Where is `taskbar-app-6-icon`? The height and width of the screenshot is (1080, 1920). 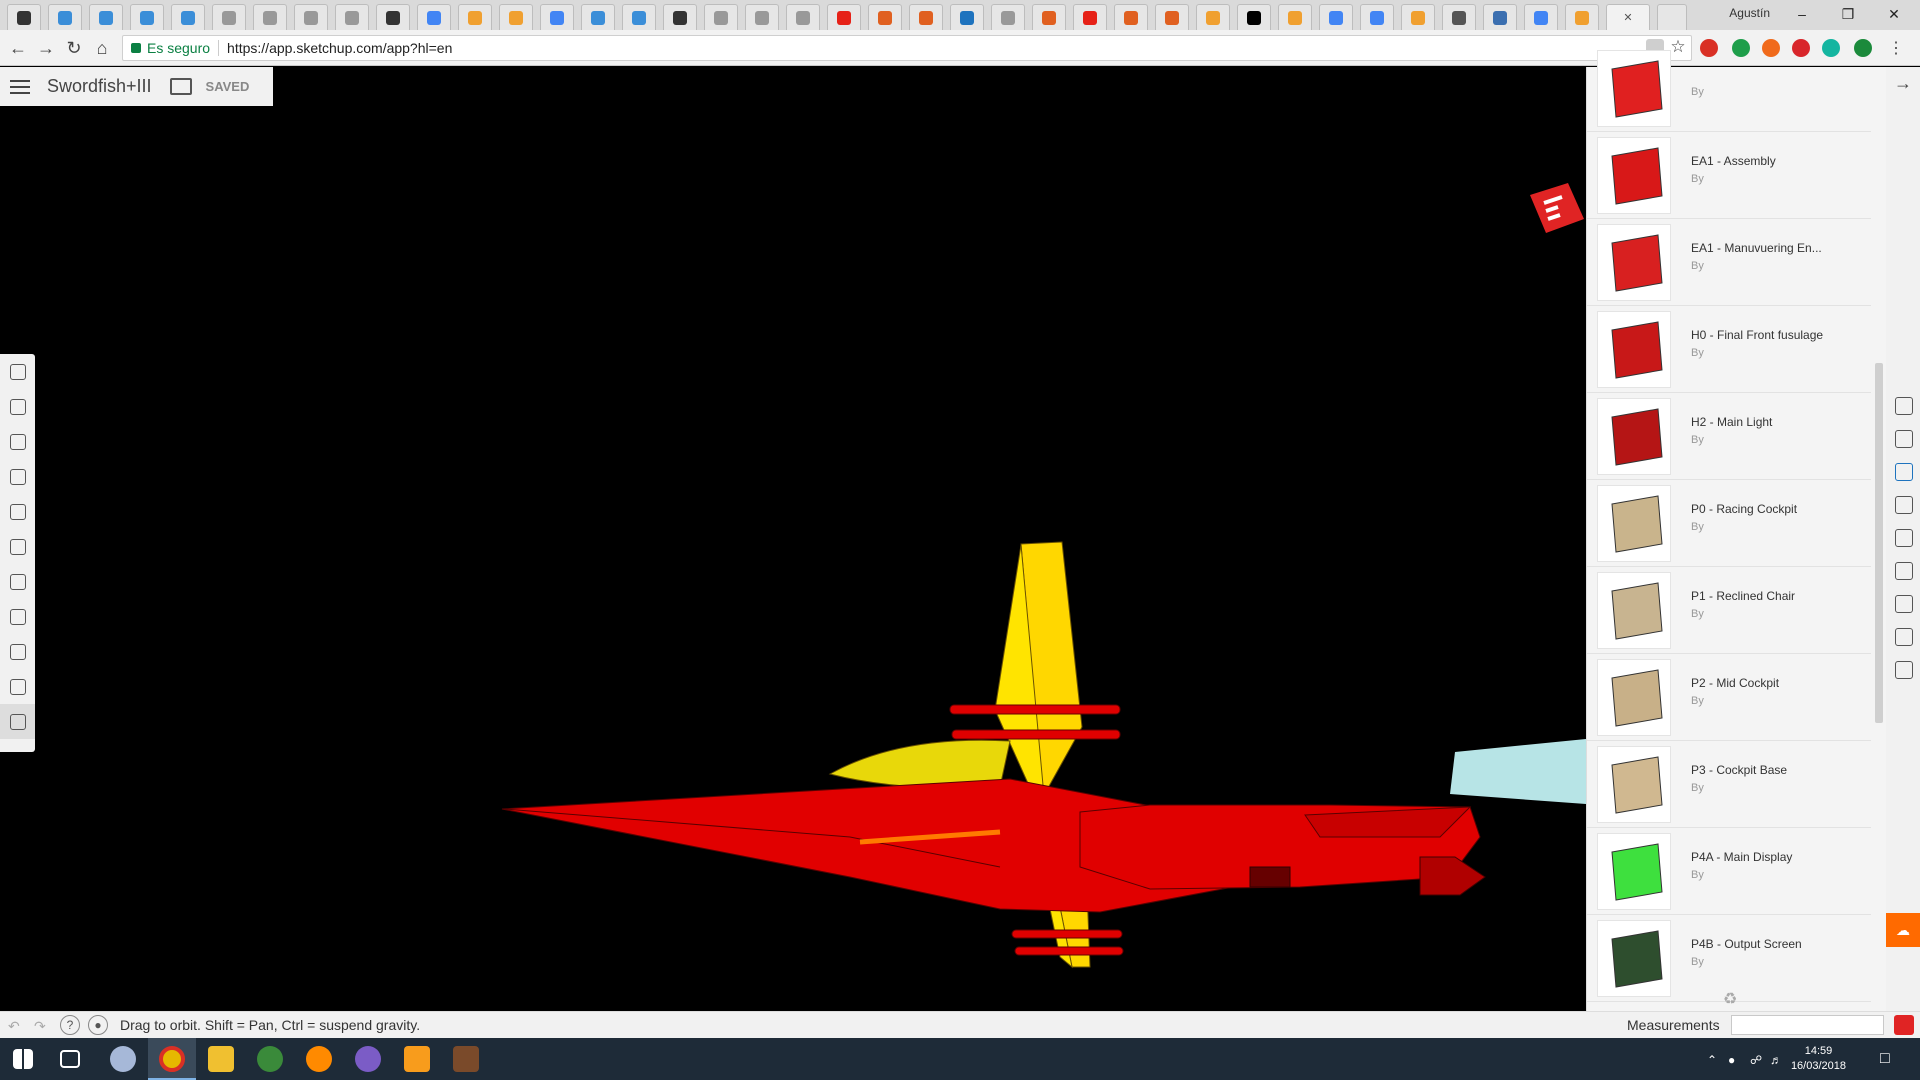 taskbar-app-6-icon is located at coordinates (368, 1059).